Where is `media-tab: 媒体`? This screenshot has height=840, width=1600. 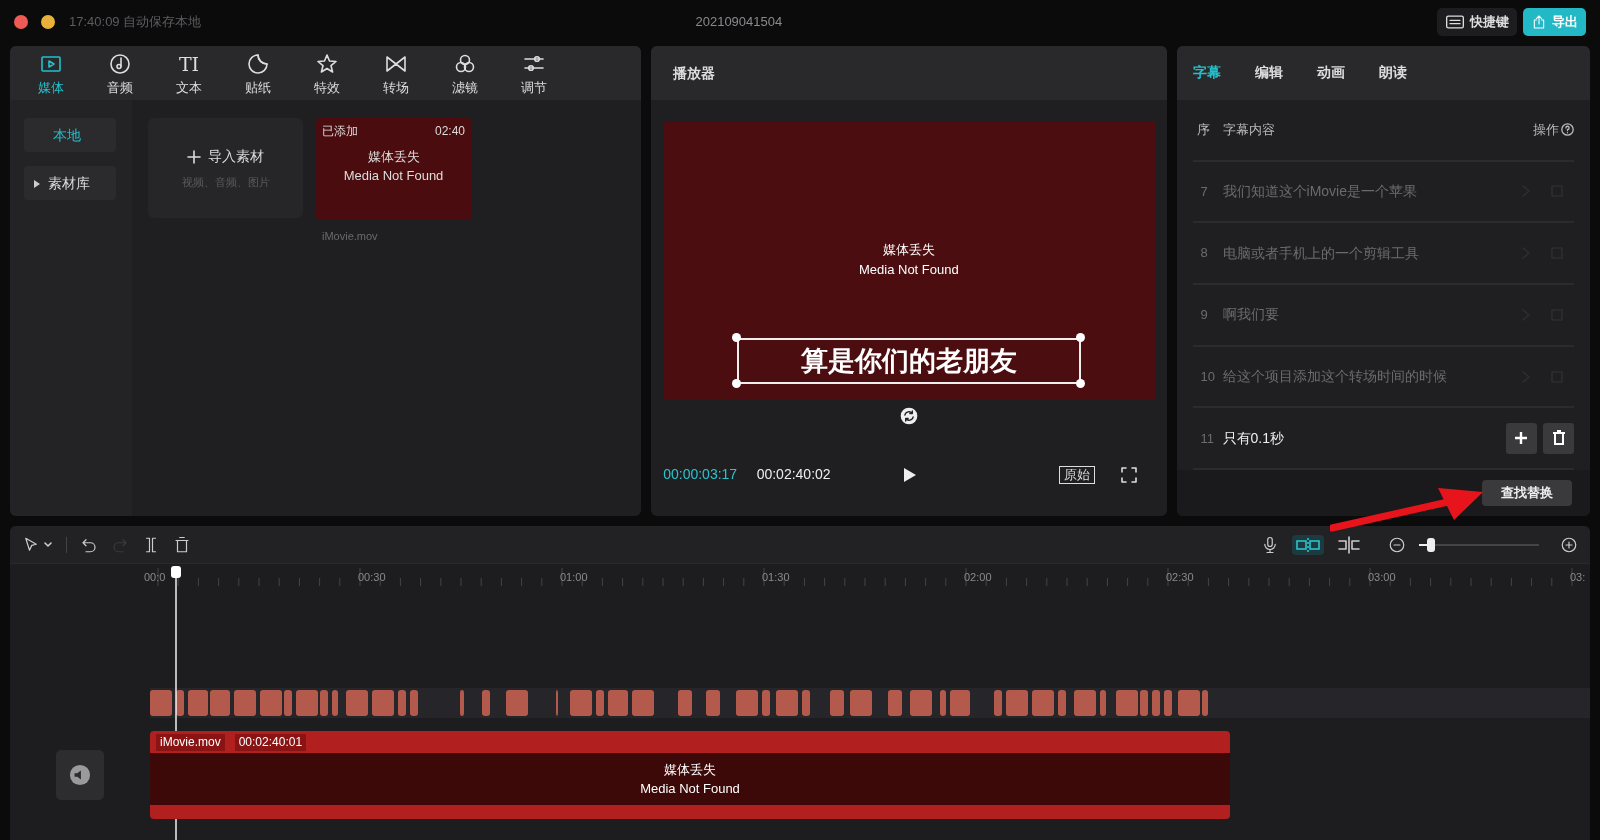
media-tab: 媒体 is located at coordinates (51, 73).